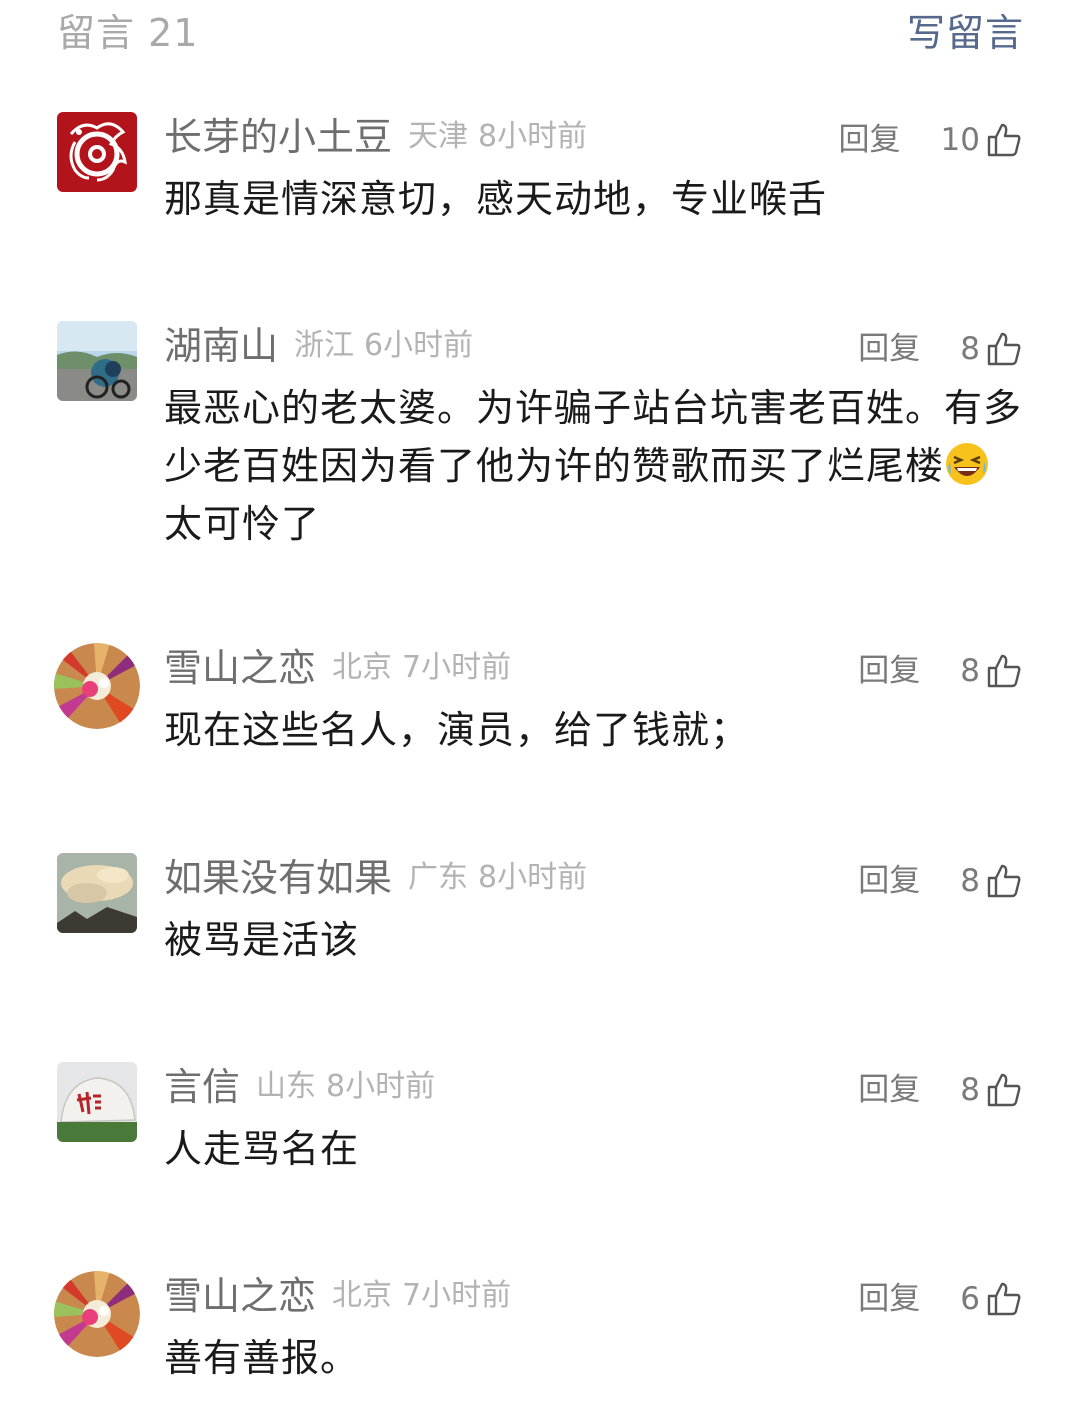 The image size is (1080, 1414). What do you see at coordinates (128, 33) in the screenshot?
I see `comment-count-label: 留言 21` at bounding box center [128, 33].